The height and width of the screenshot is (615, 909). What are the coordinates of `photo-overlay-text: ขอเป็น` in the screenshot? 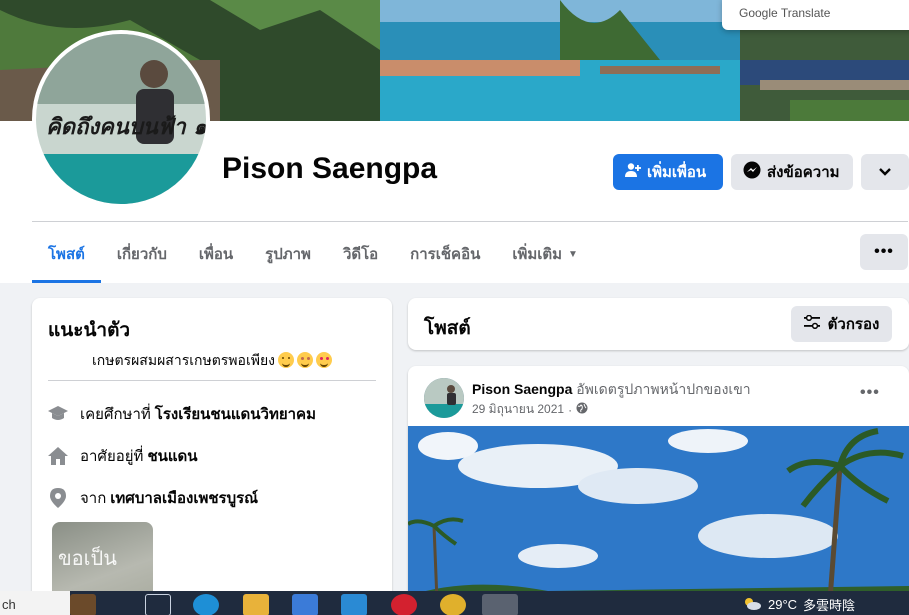 It's located at (87, 559).